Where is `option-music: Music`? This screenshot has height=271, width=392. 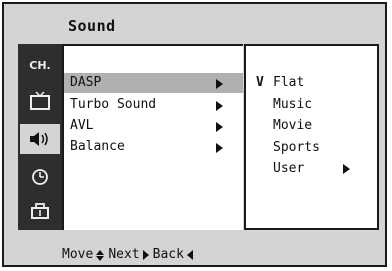
option-music: Music is located at coordinates (311, 105).